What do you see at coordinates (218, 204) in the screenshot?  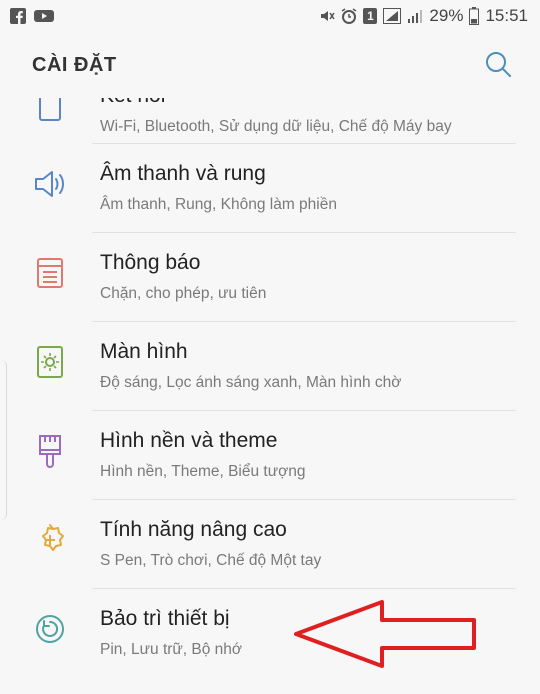 I see `settings-item-summary: Âm thanh, Rung, Không làm phiền` at bounding box center [218, 204].